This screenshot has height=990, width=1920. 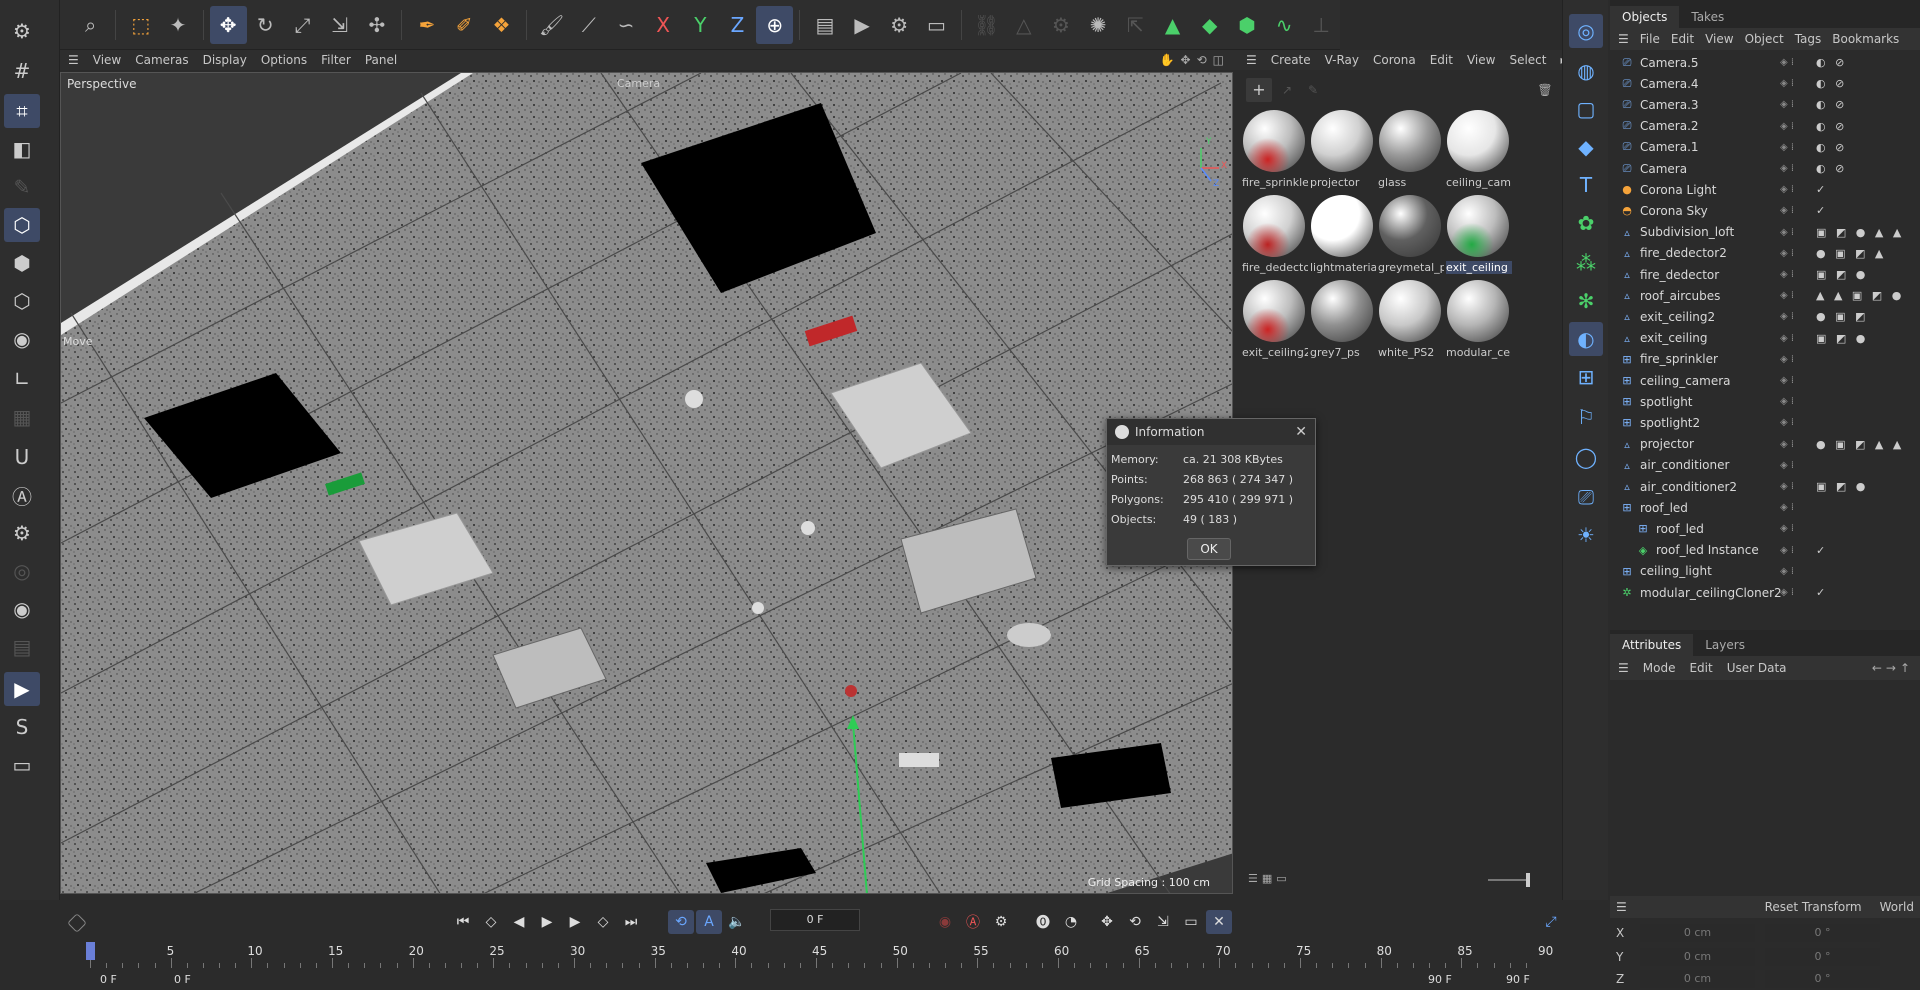 I want to click on object-row: ⊞ ceiling_camera ◈ ⁞, so click(x=1765, y=380).